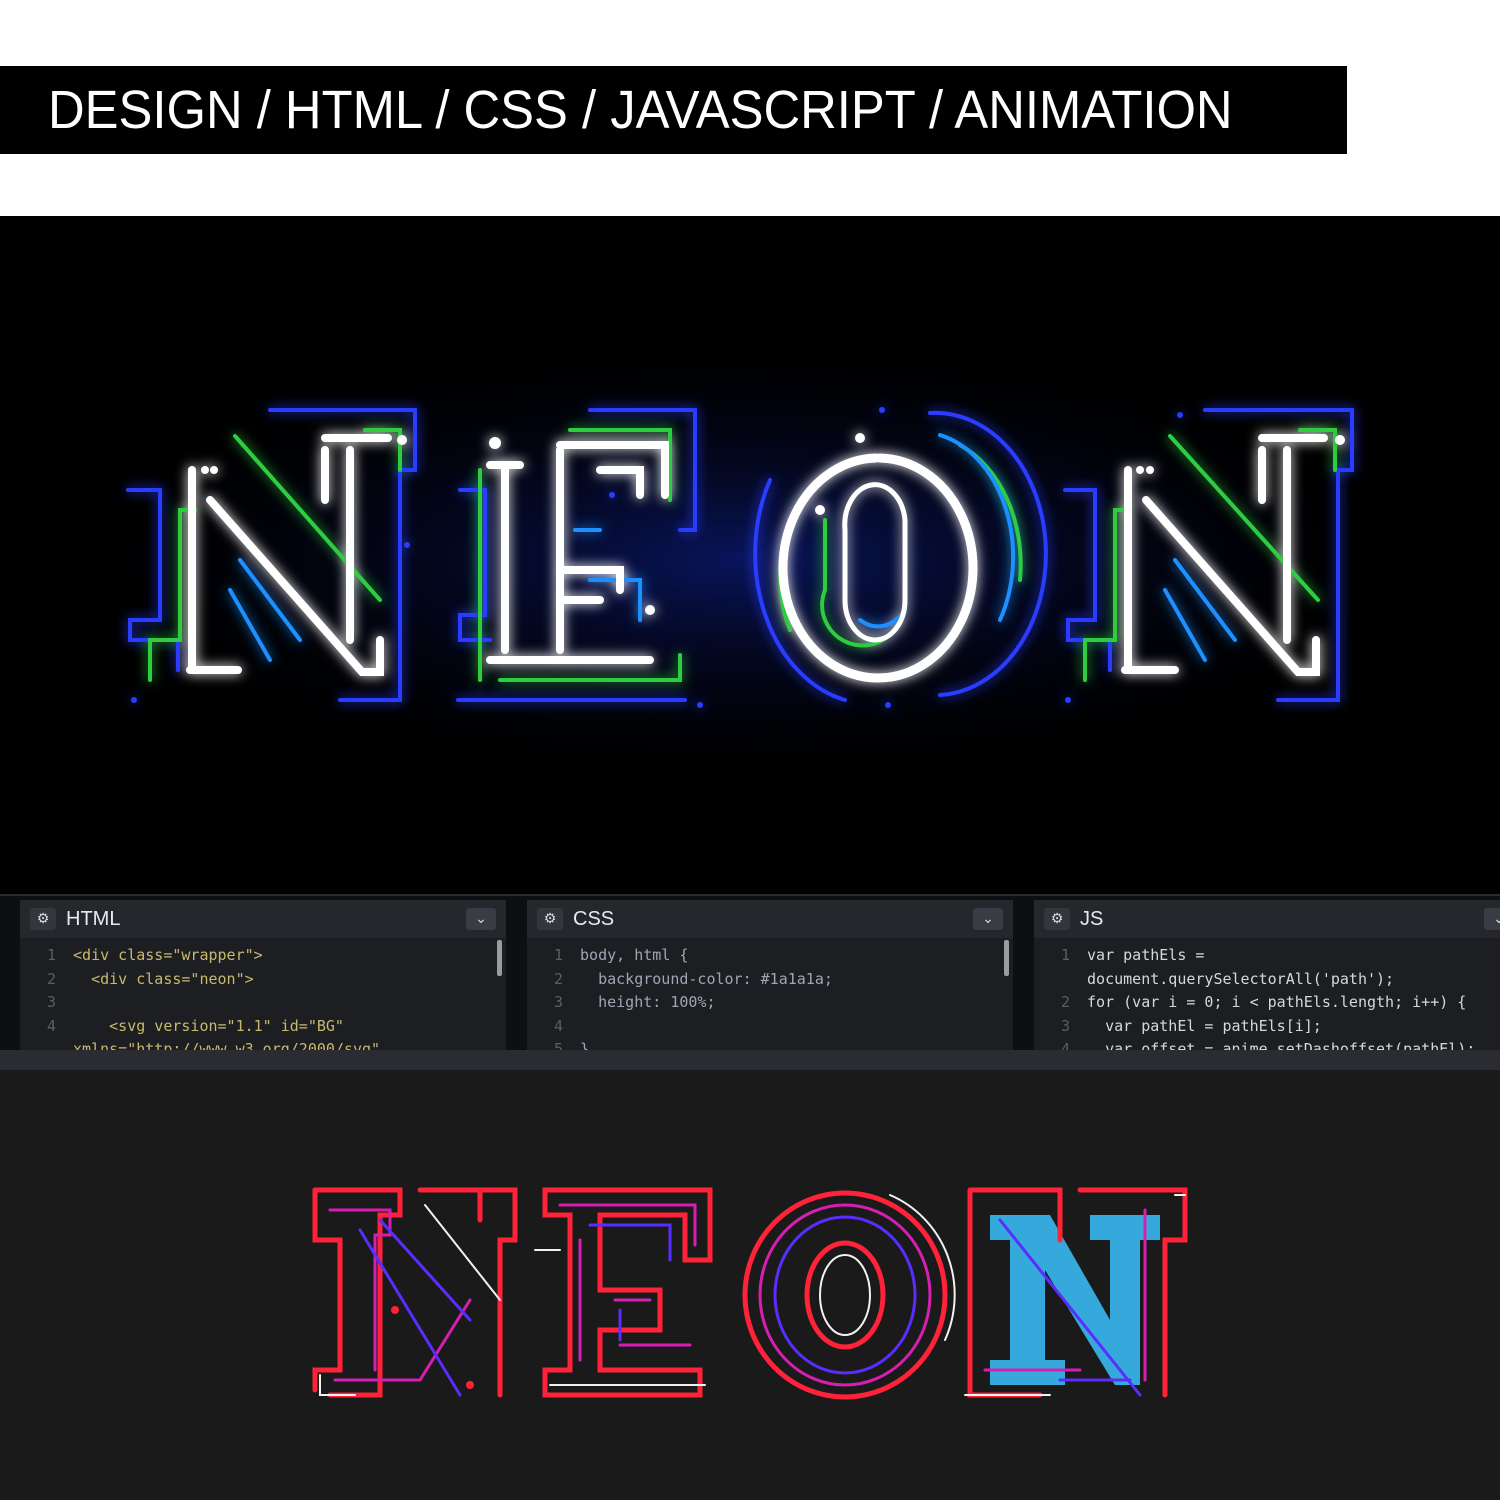  What do you see at coordinates (702, 978) in the screenshot?
I see `code-text: background-color: #1a1a1a;` at bounding box center [702, 978].